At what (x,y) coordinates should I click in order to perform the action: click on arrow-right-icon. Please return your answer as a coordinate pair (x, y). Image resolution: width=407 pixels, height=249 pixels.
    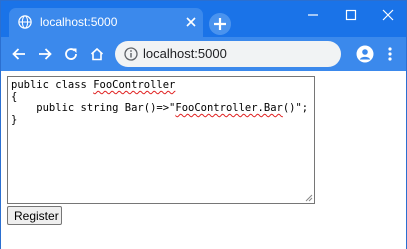
    Looking at the image, I should click on (45, 54).